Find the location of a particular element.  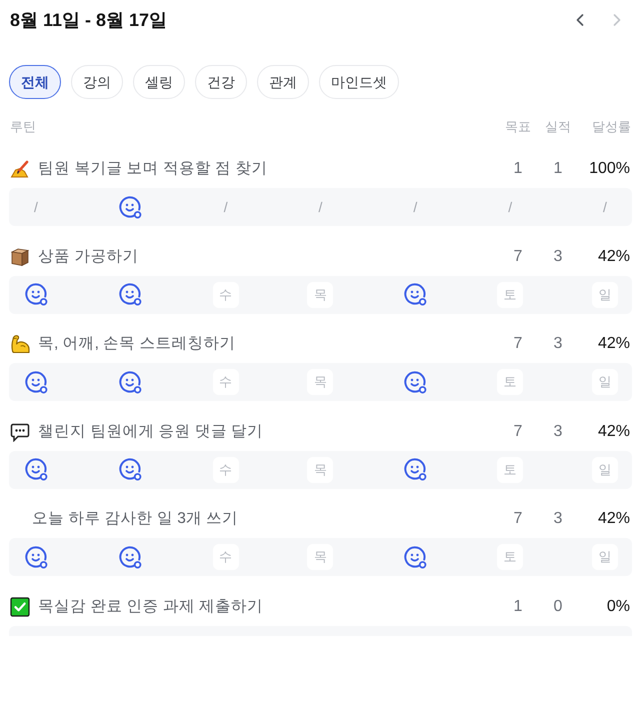

check-box-icon is located at coordinates (20, 606).